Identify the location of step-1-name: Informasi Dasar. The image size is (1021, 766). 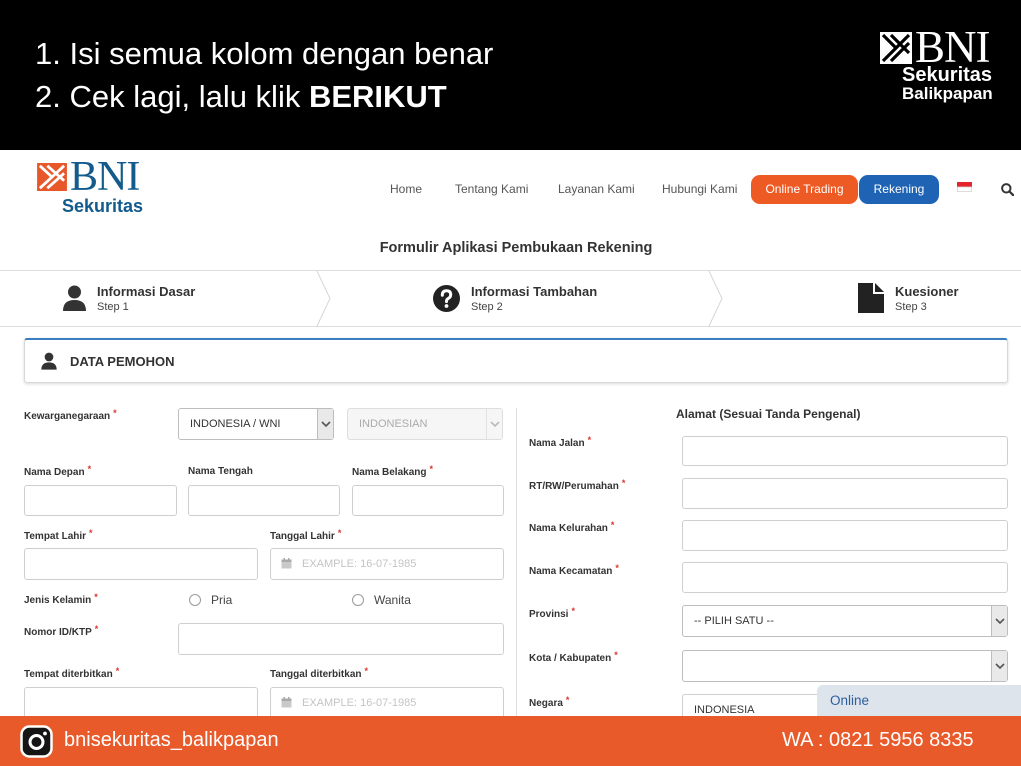
(146, 291).